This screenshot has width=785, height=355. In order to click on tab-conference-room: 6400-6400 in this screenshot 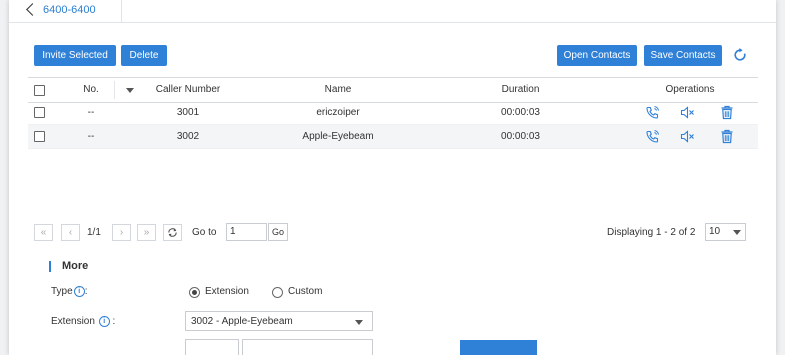, I will do `click(71, 11)`.